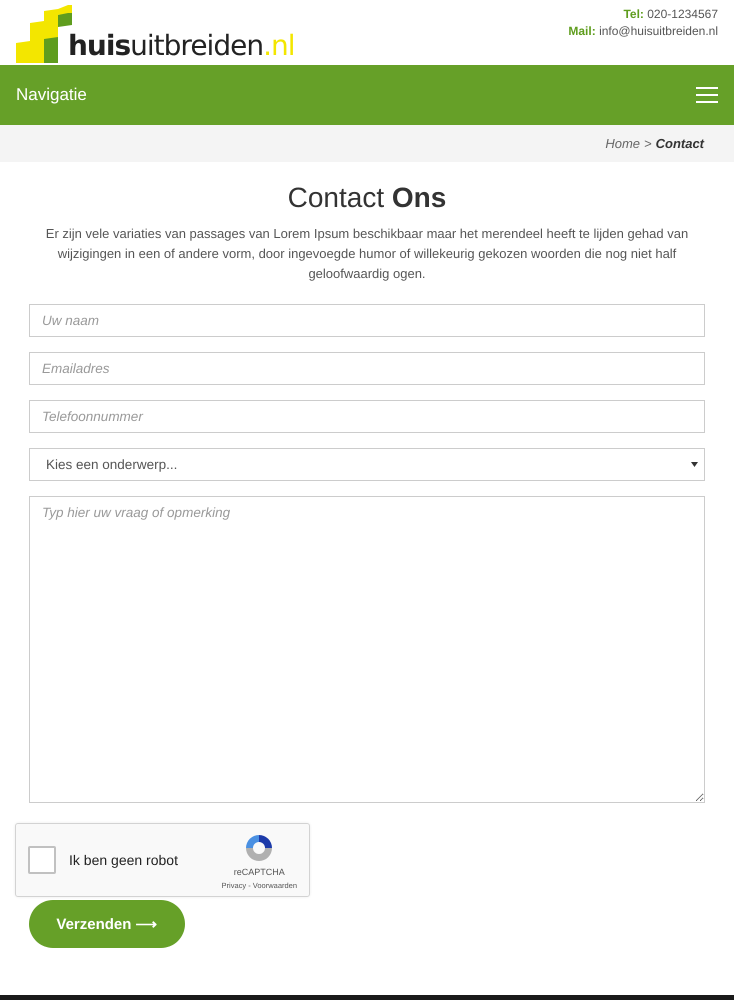  What do you see at coordinates (367, 320) in the screenshot?
I see `input-field: Uw naam` at bounding box center [367, 320].